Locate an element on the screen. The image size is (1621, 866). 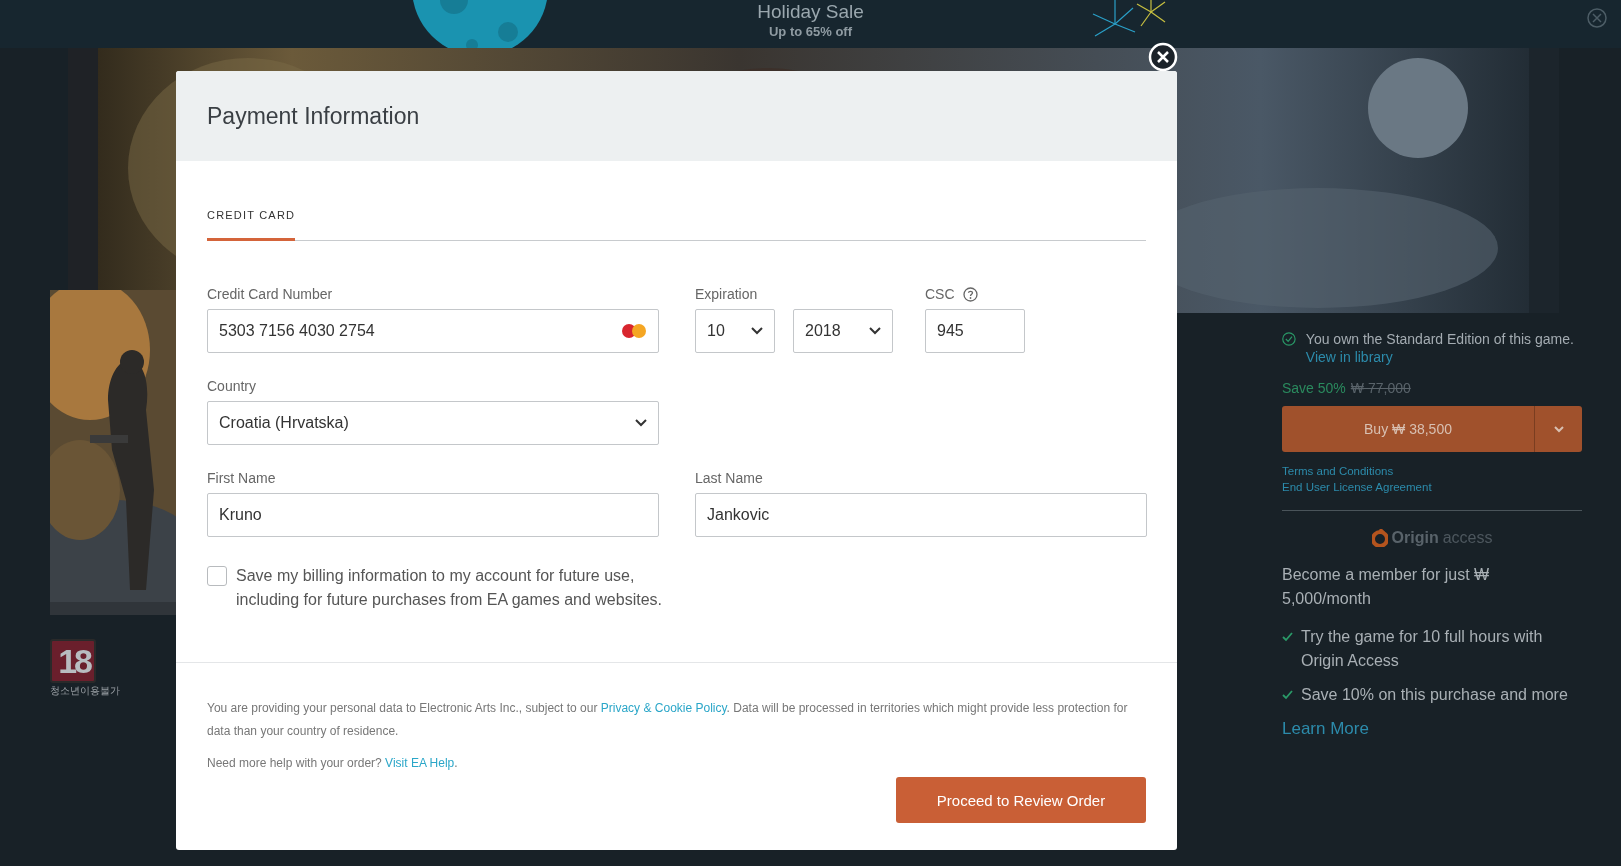
last-name-field: Jankovic is located at coordinates (921, 515).